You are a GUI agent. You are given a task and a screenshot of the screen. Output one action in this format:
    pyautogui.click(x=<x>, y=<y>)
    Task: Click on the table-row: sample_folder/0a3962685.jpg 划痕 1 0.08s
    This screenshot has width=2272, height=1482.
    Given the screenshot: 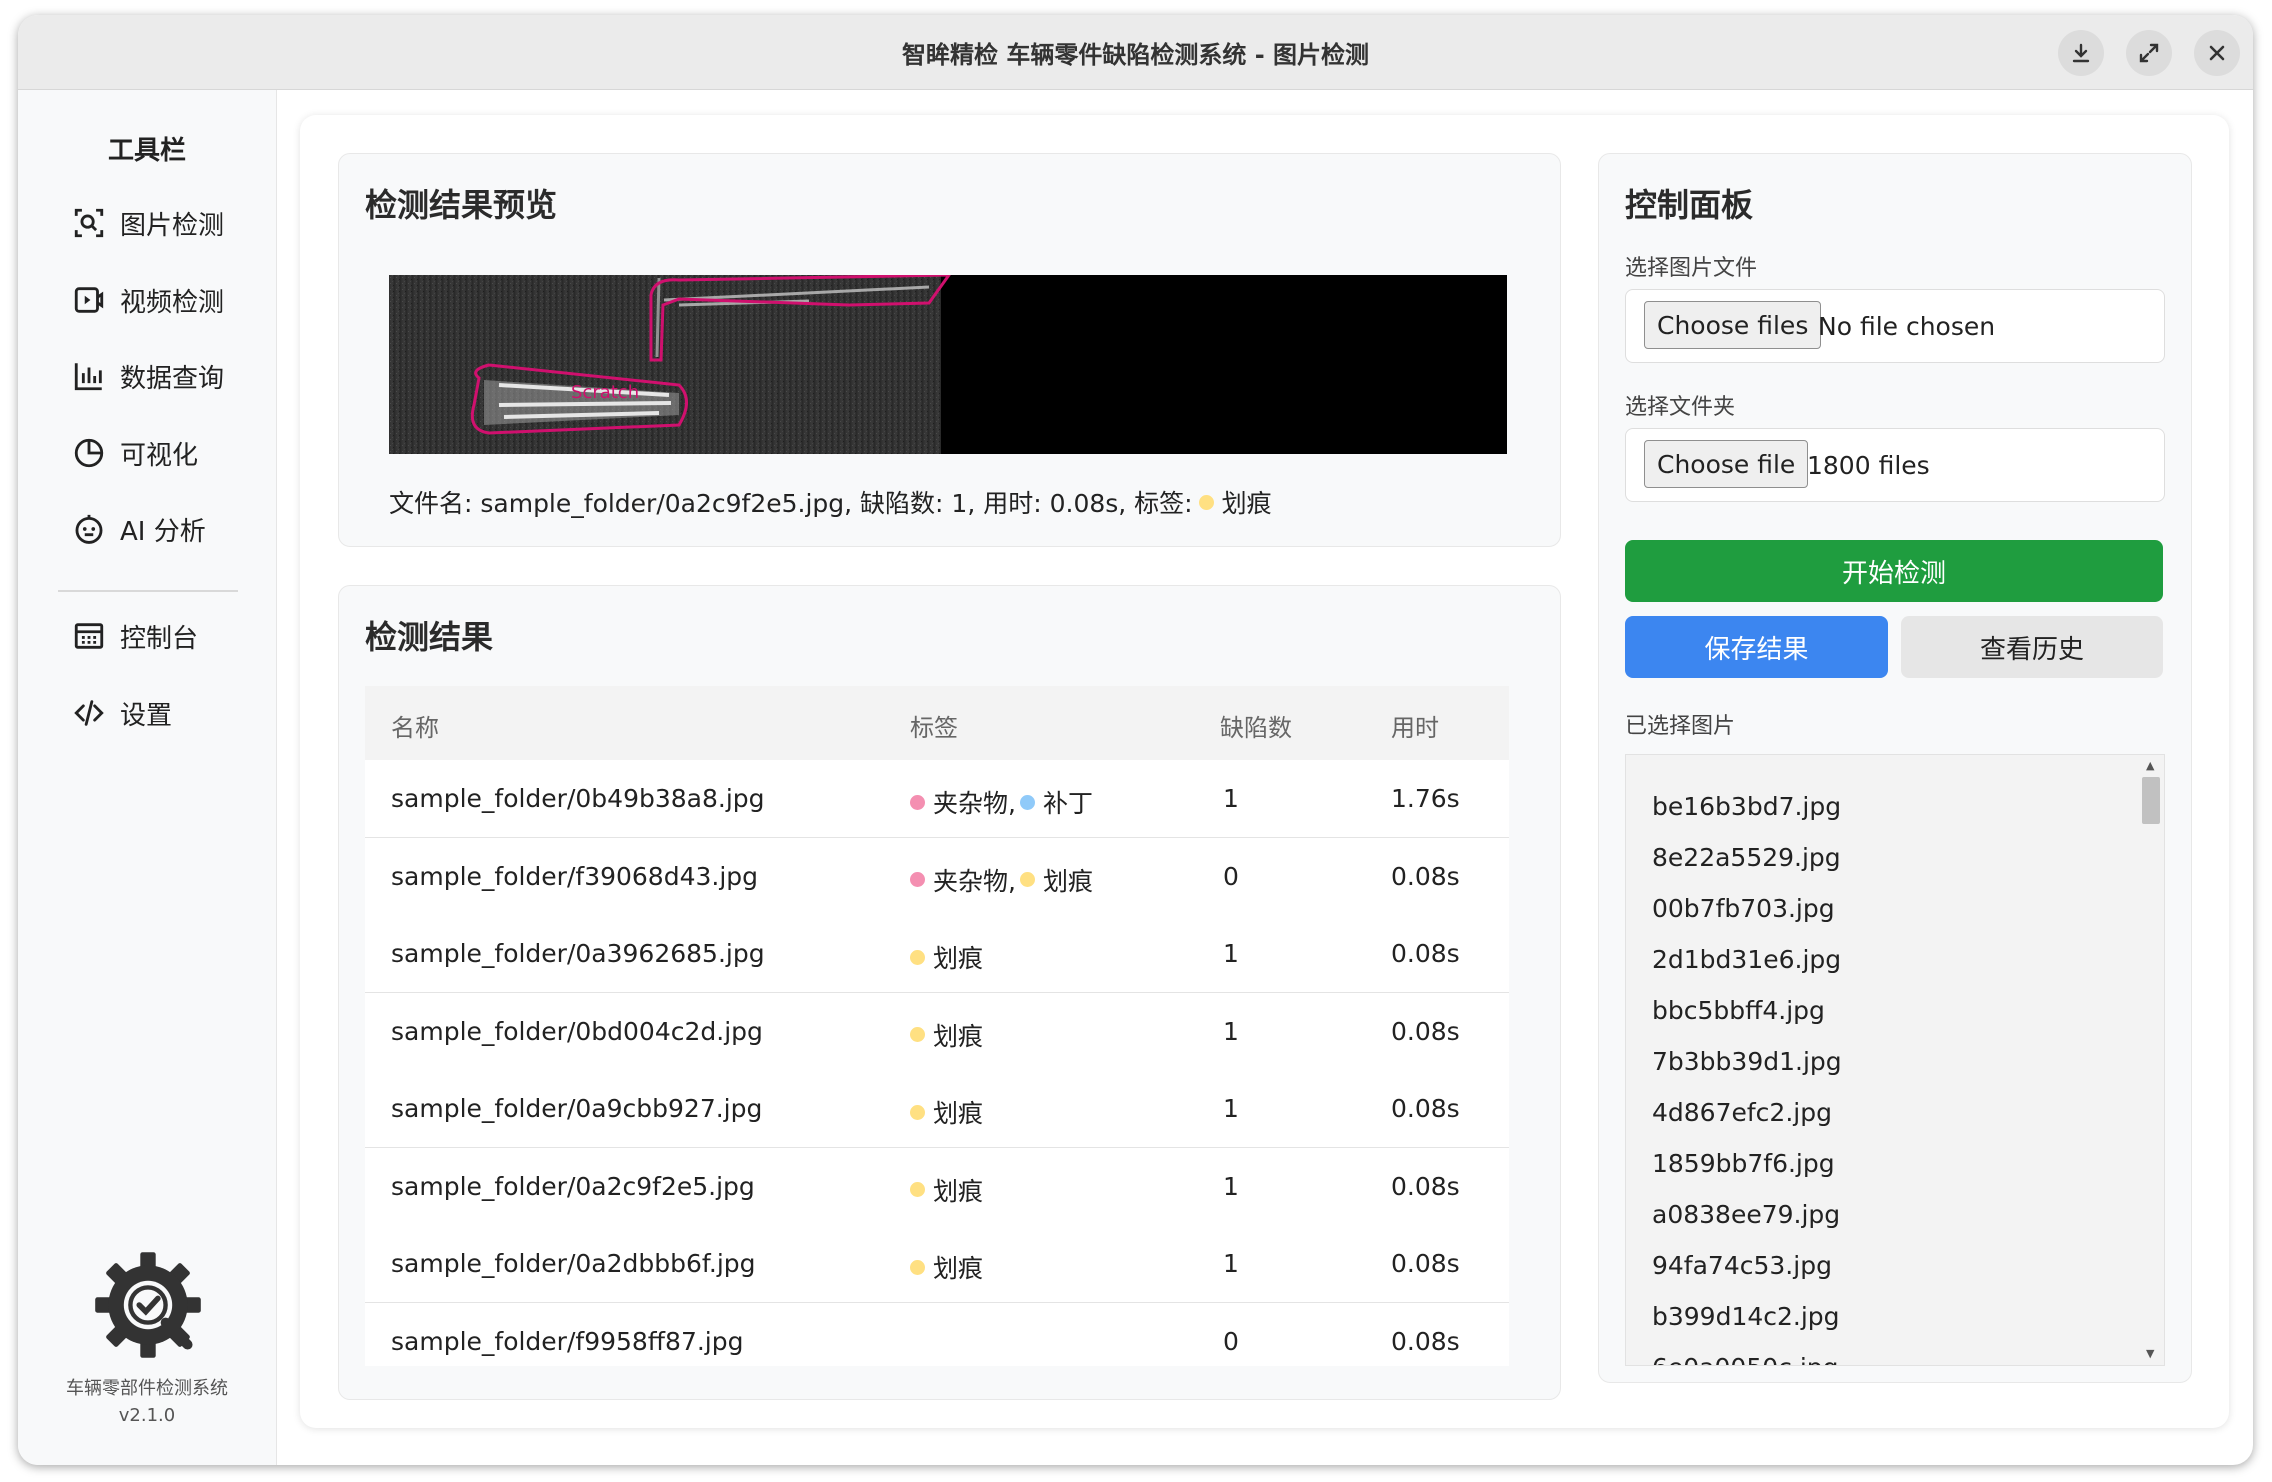 What is the action you would take?
    pyautogui.click(x=937, y=954)
    